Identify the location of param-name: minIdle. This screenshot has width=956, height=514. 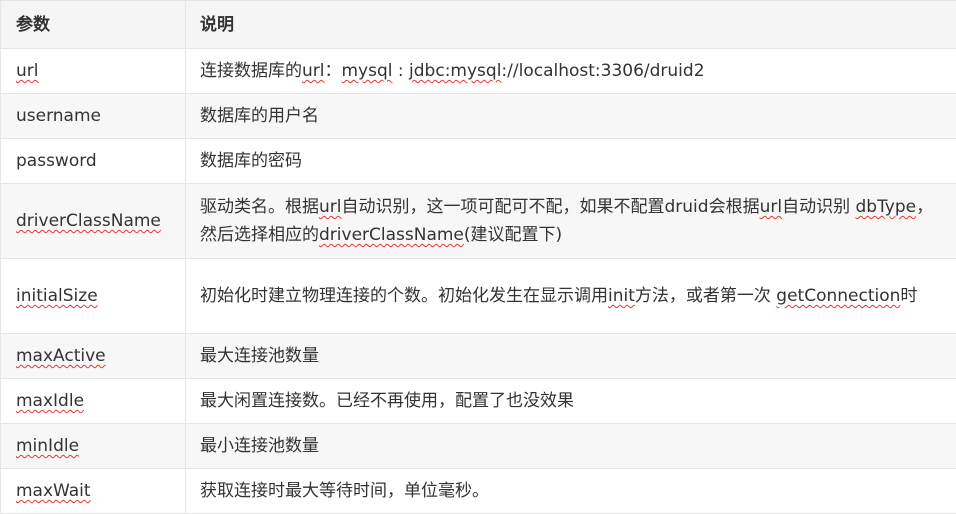
(47, 446).